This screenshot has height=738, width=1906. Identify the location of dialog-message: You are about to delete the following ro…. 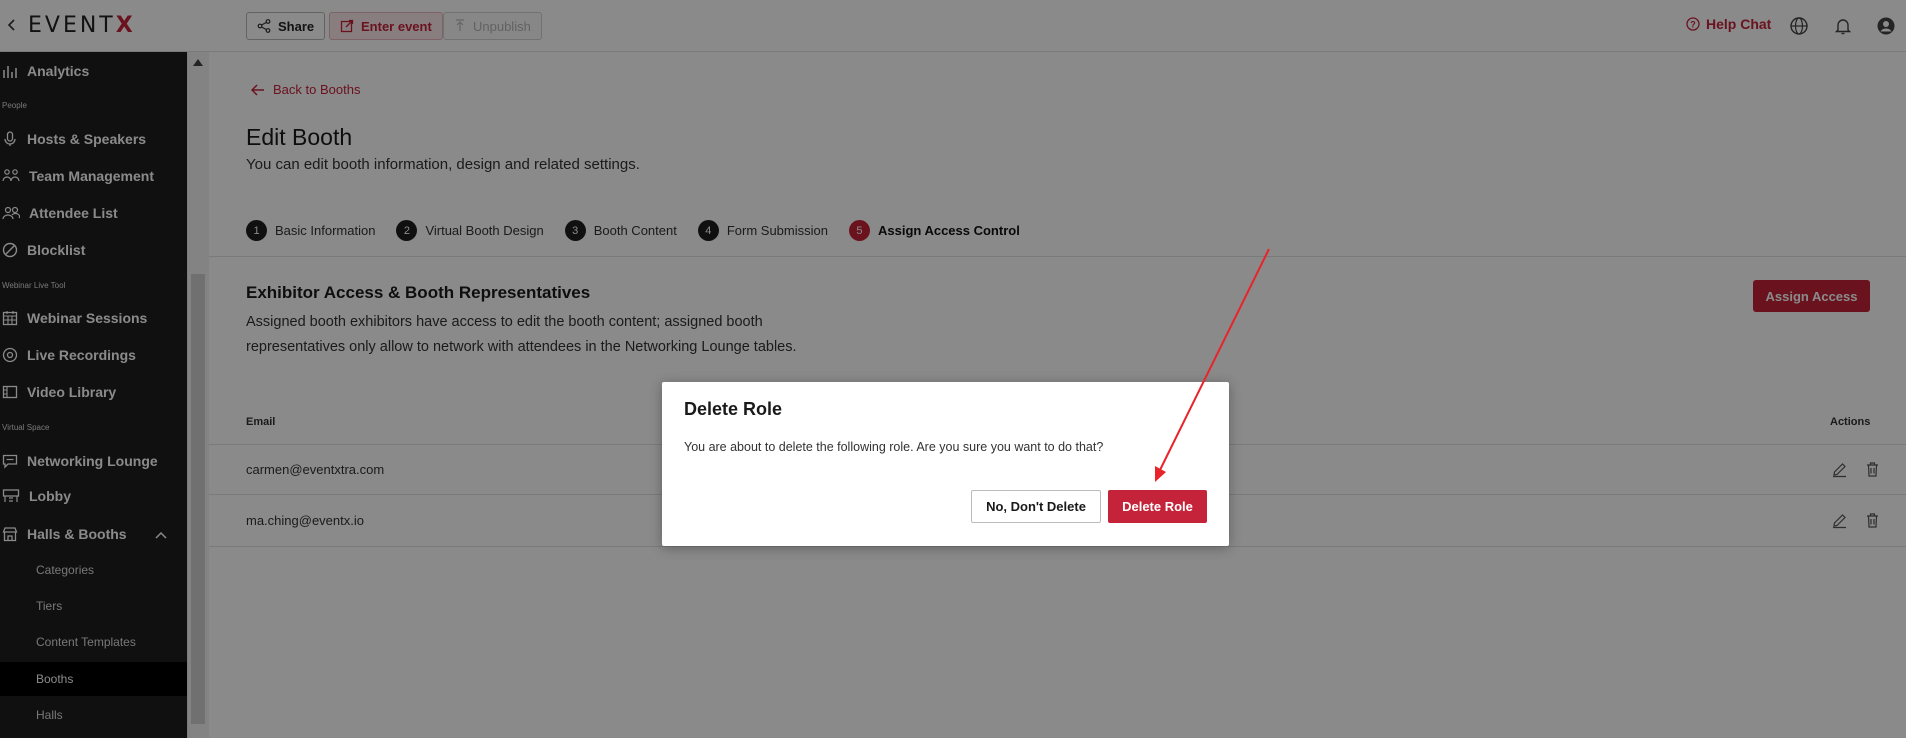
(894, 447).